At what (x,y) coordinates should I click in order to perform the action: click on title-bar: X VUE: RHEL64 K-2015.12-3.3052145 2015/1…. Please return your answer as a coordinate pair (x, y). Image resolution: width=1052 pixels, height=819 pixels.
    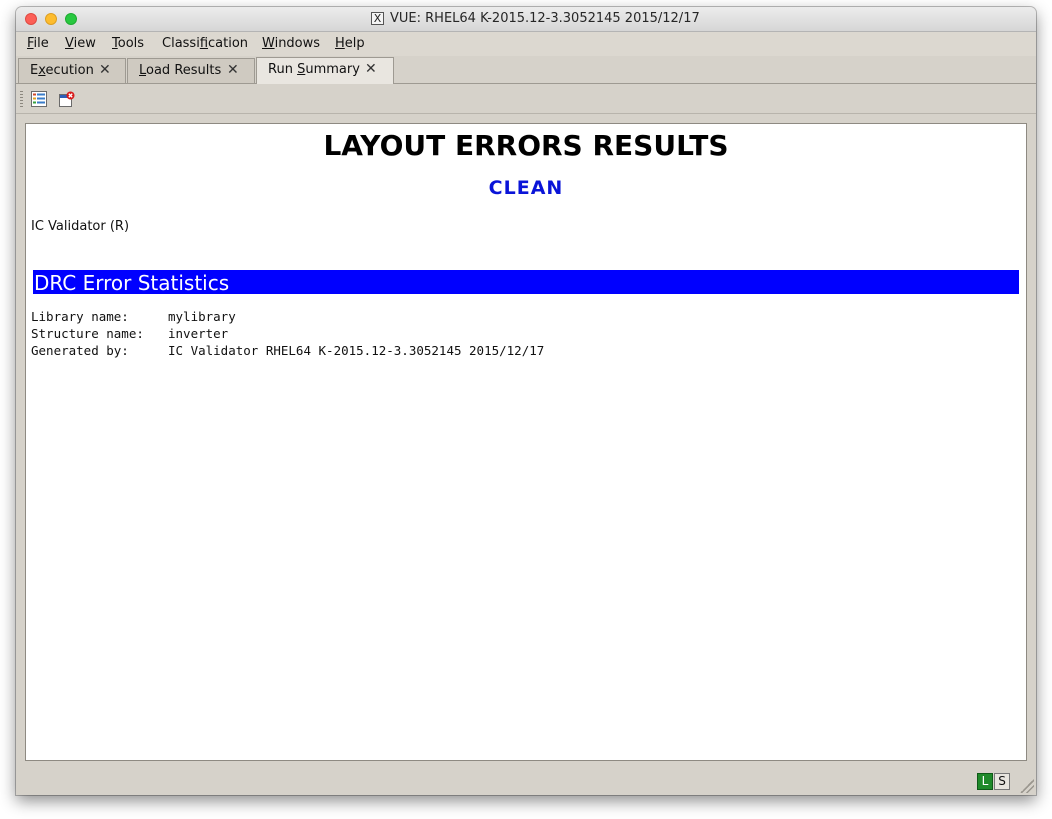
    Looking at the image, I should click on (526, 19).